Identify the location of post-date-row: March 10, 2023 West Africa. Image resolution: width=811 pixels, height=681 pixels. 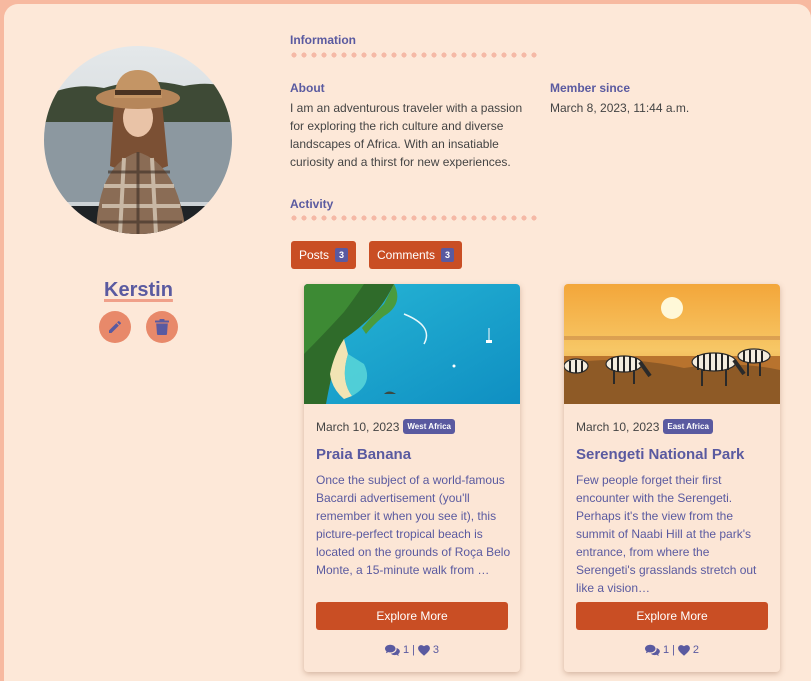
(385, 426).